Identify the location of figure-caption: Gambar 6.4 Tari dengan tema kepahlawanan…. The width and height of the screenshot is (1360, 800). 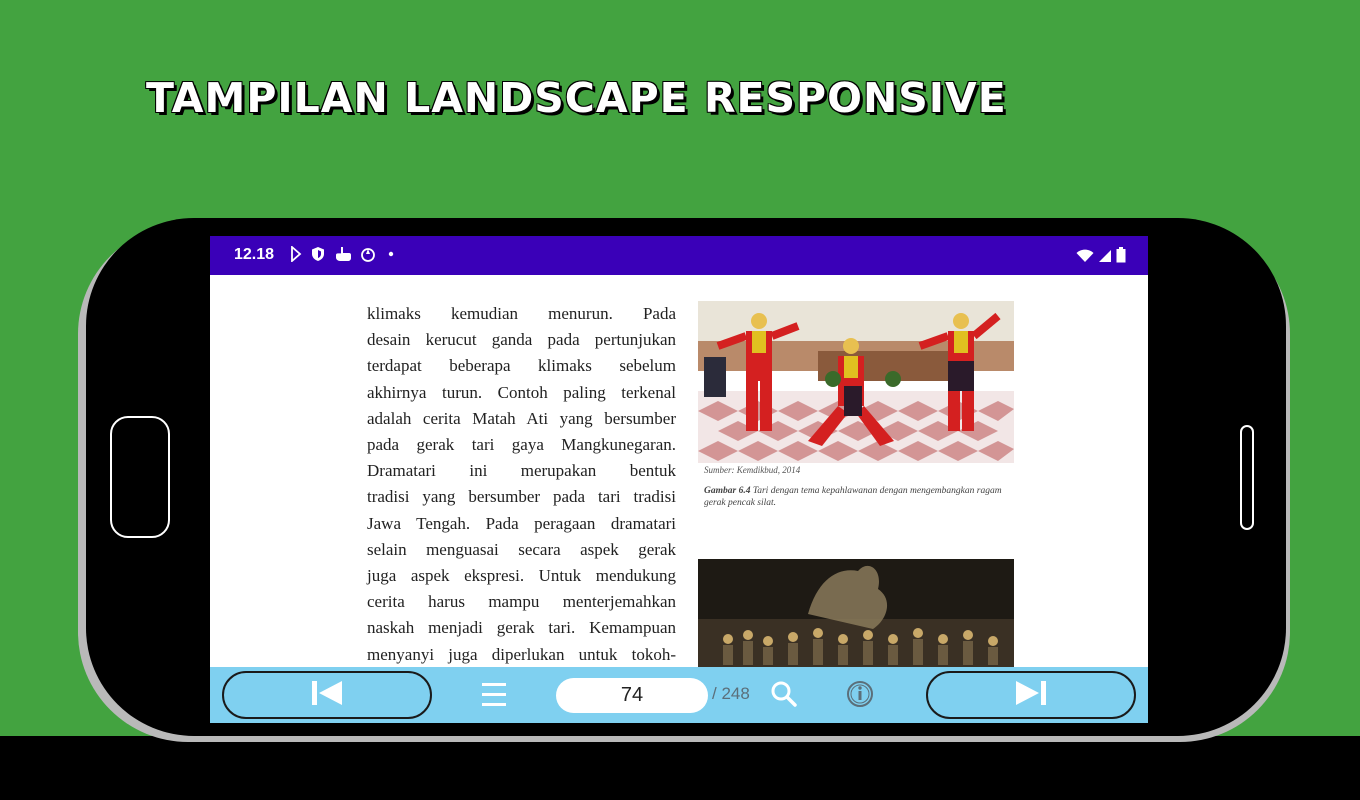
(854, 497).